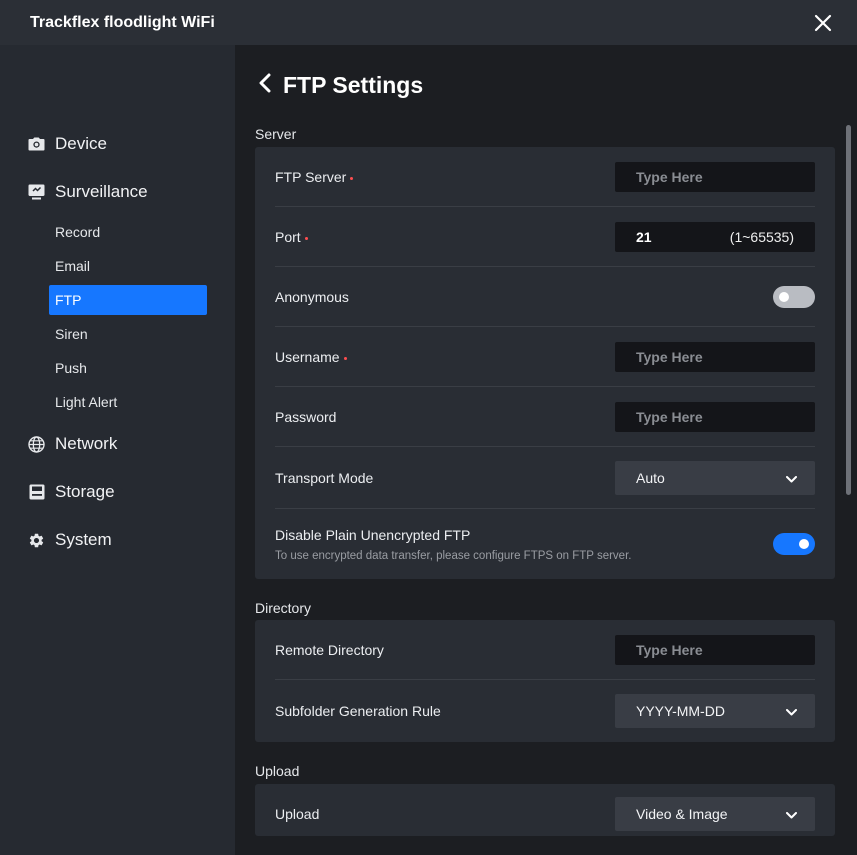  Describe the element at coordinates (36, 492) in the screenshot. I see `storage-icon` at that location.